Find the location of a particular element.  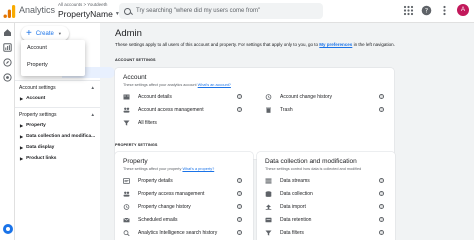

account-avatar: A is located at coordinates (463, 10).